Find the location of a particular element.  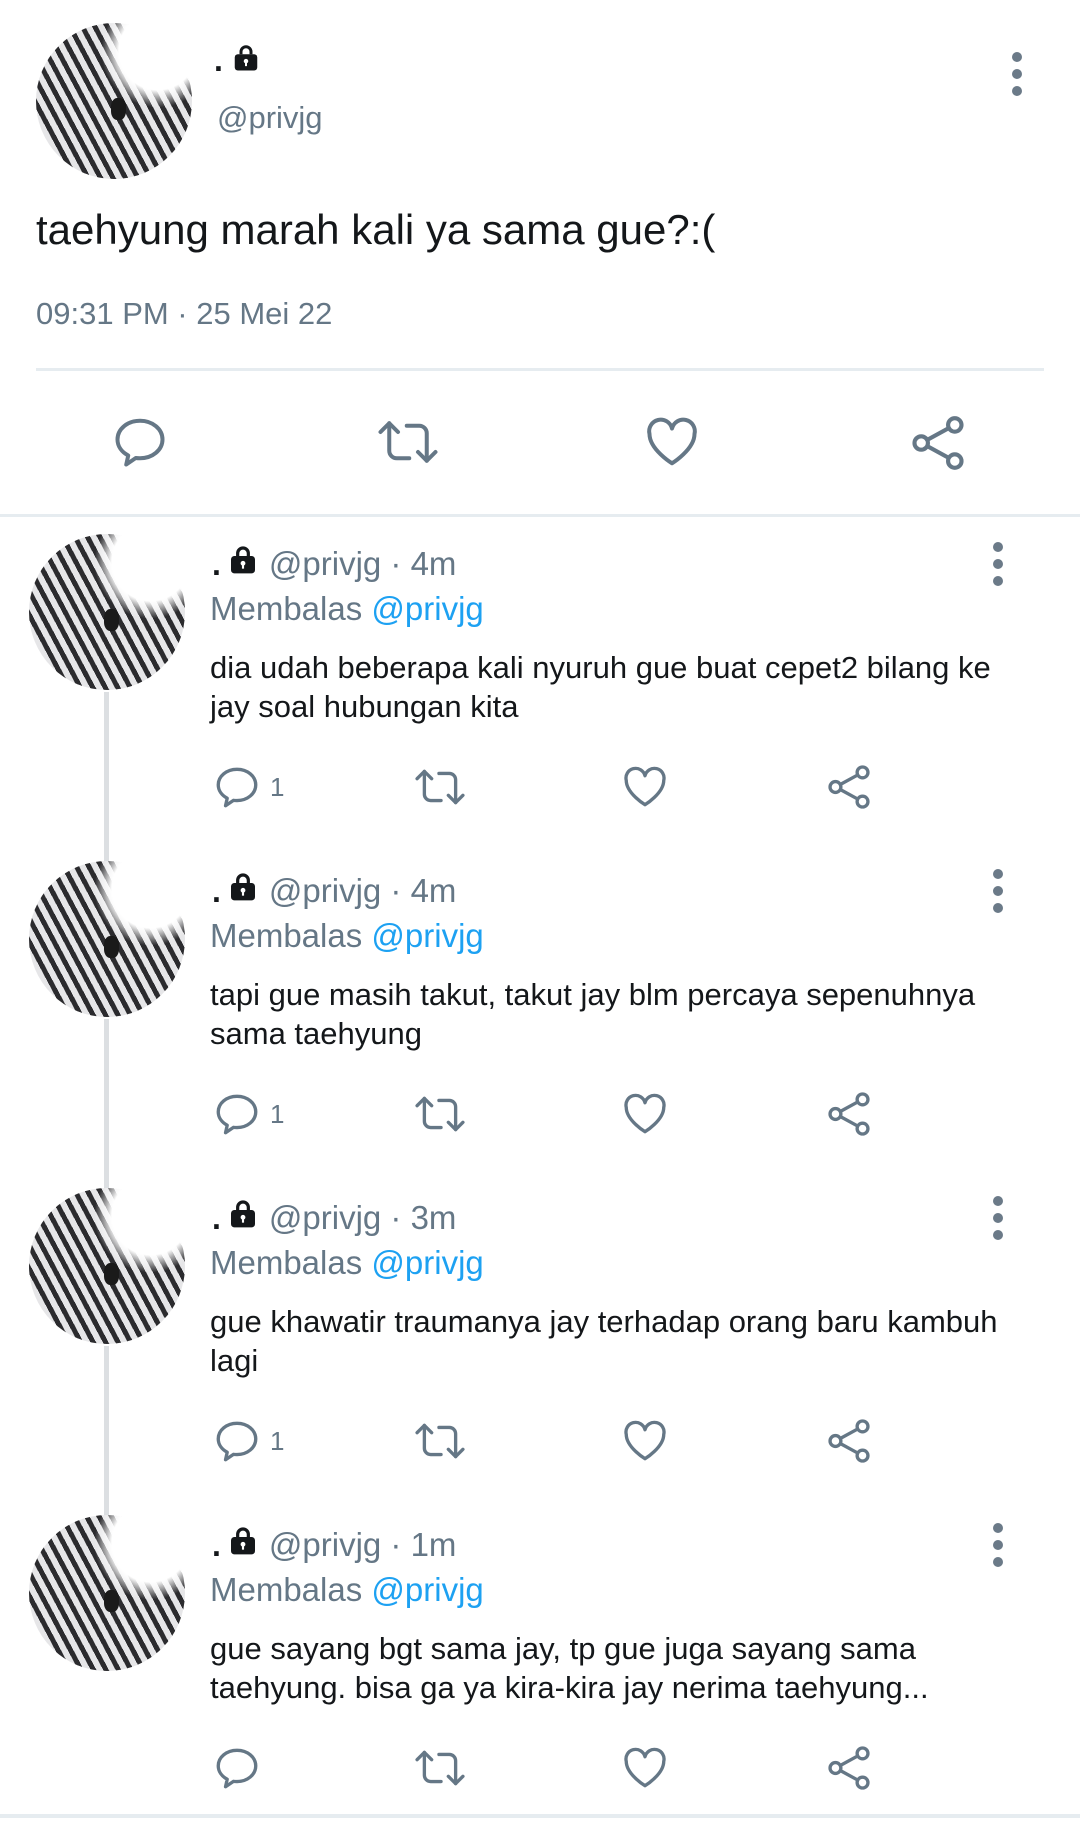

author-name-row: . @privjg · 1m is located at coordinates (334, 1545).